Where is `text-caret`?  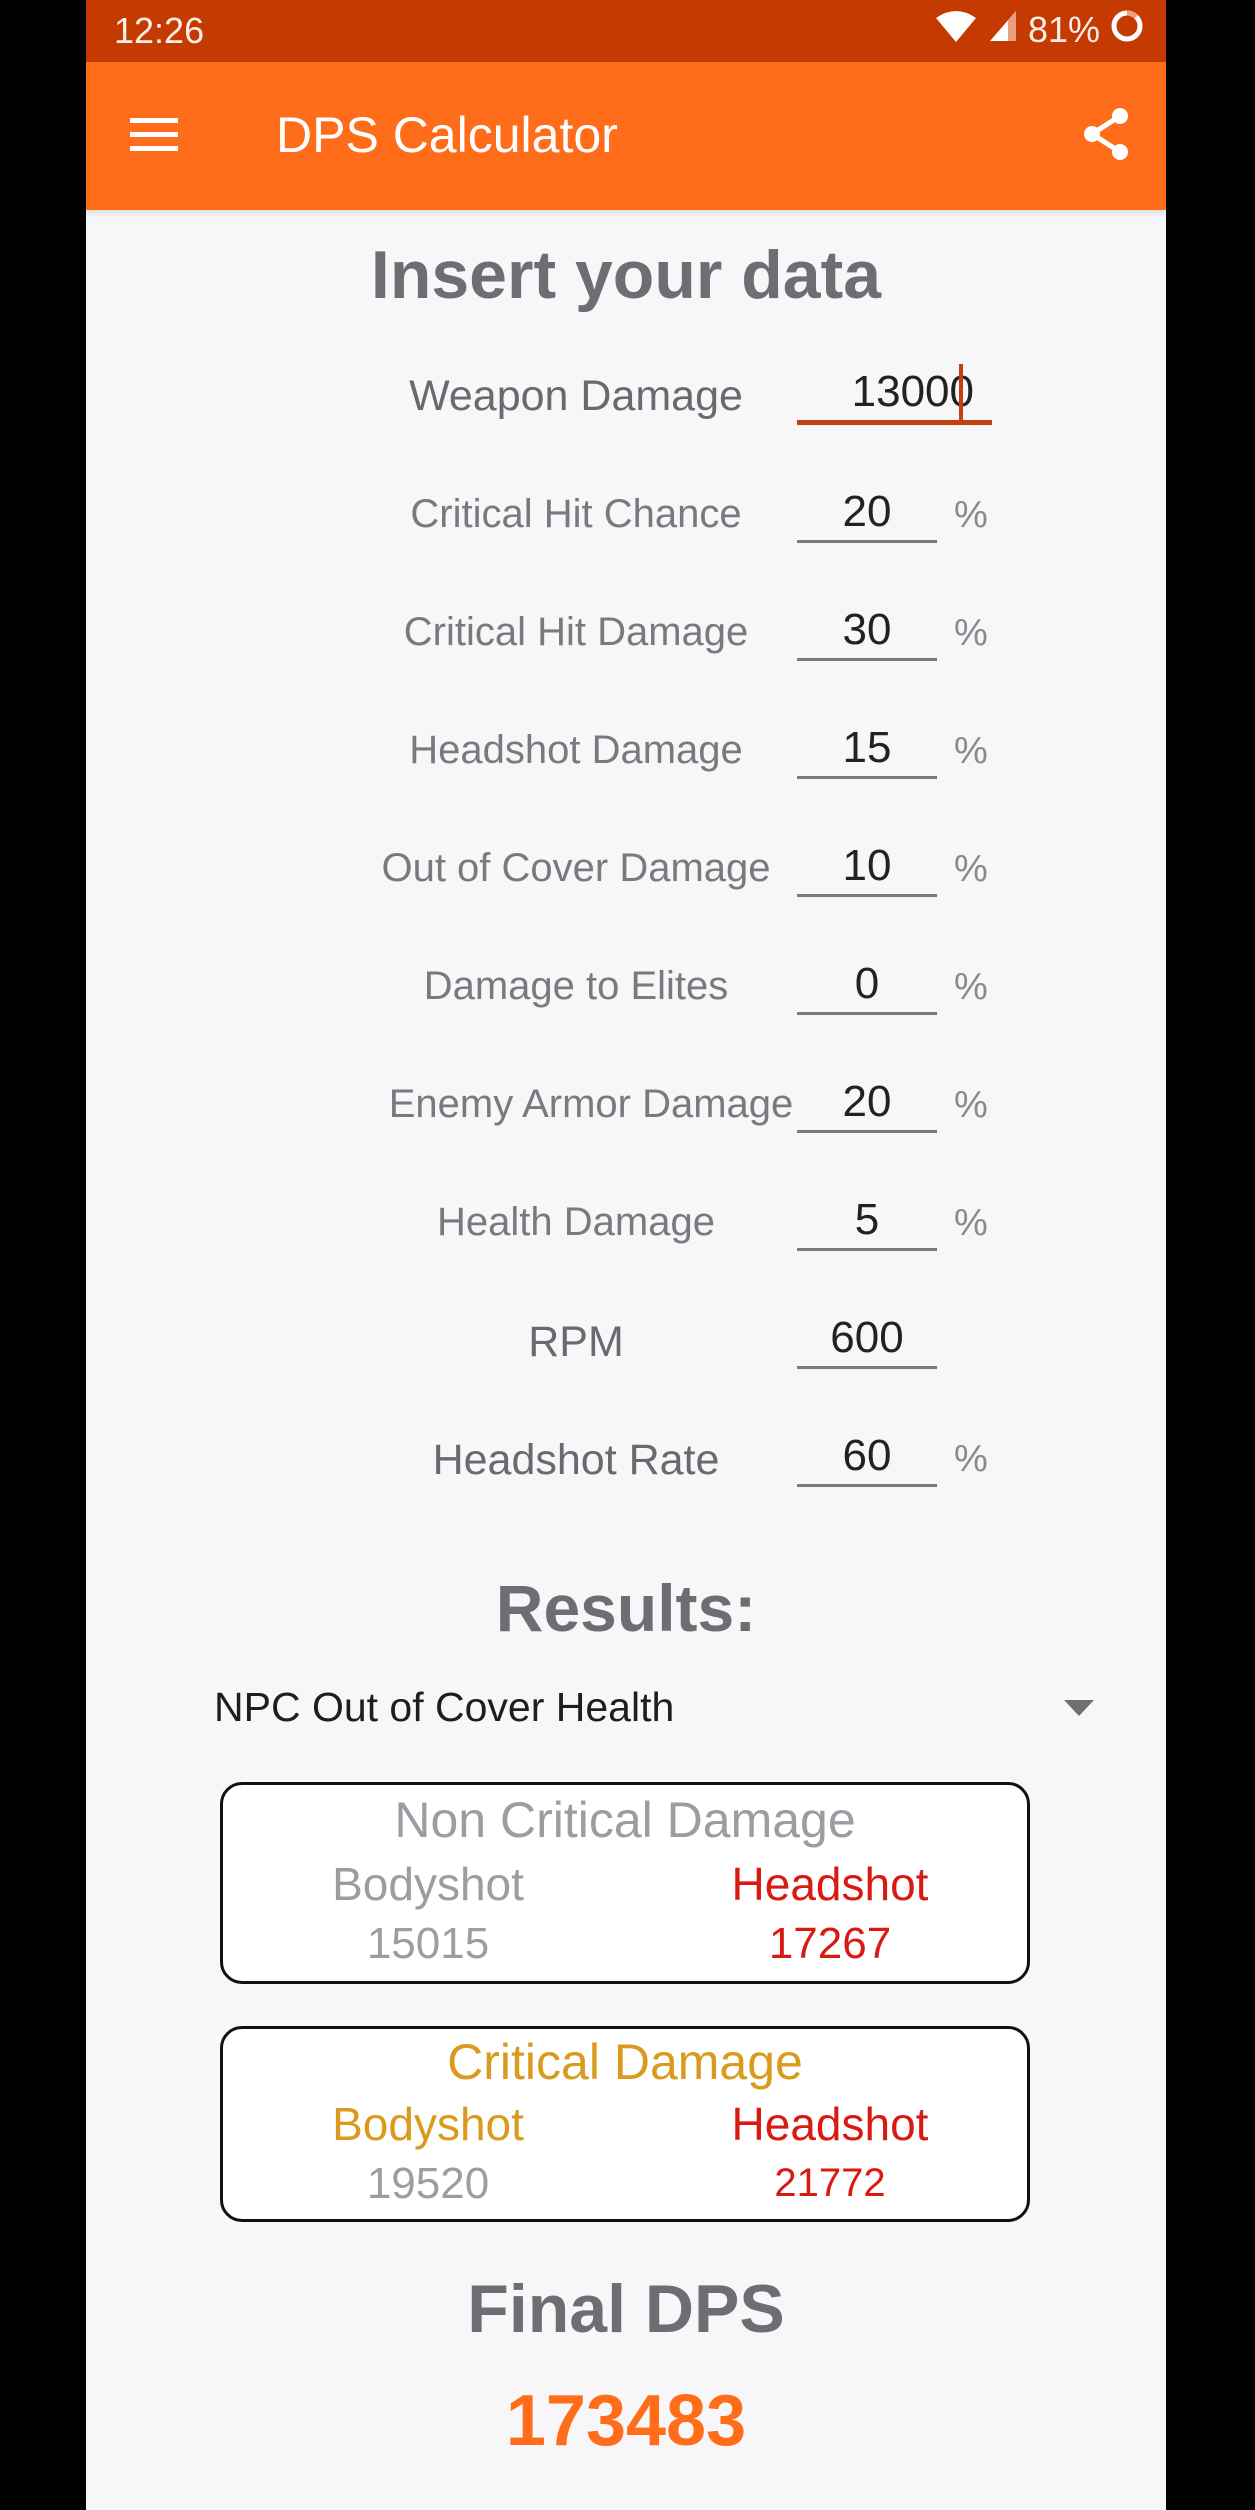 text-caret is located at coordinates (961, 392).